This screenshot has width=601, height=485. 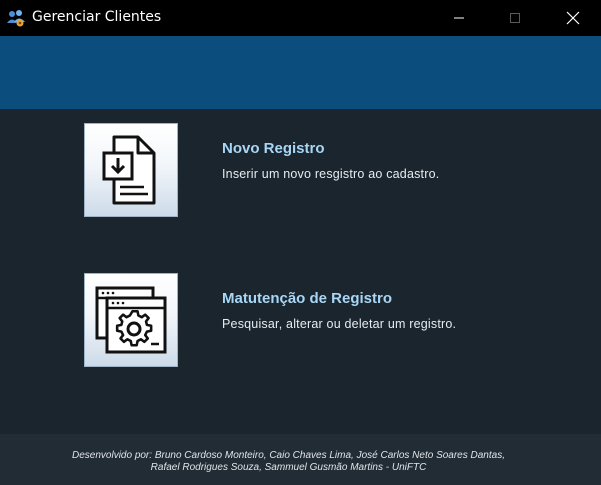 I want to click on title-bar: Gerenciar Clientes, so click(x=300, y=18).